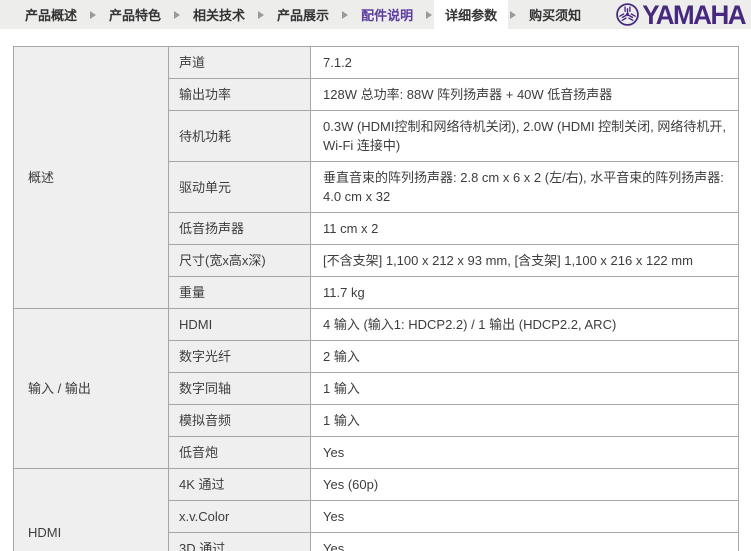 The width and height of the screenshot is (751, 551). I want to click on spec-label-cell: 尺寸(宽x高x深), so click(239, 260).